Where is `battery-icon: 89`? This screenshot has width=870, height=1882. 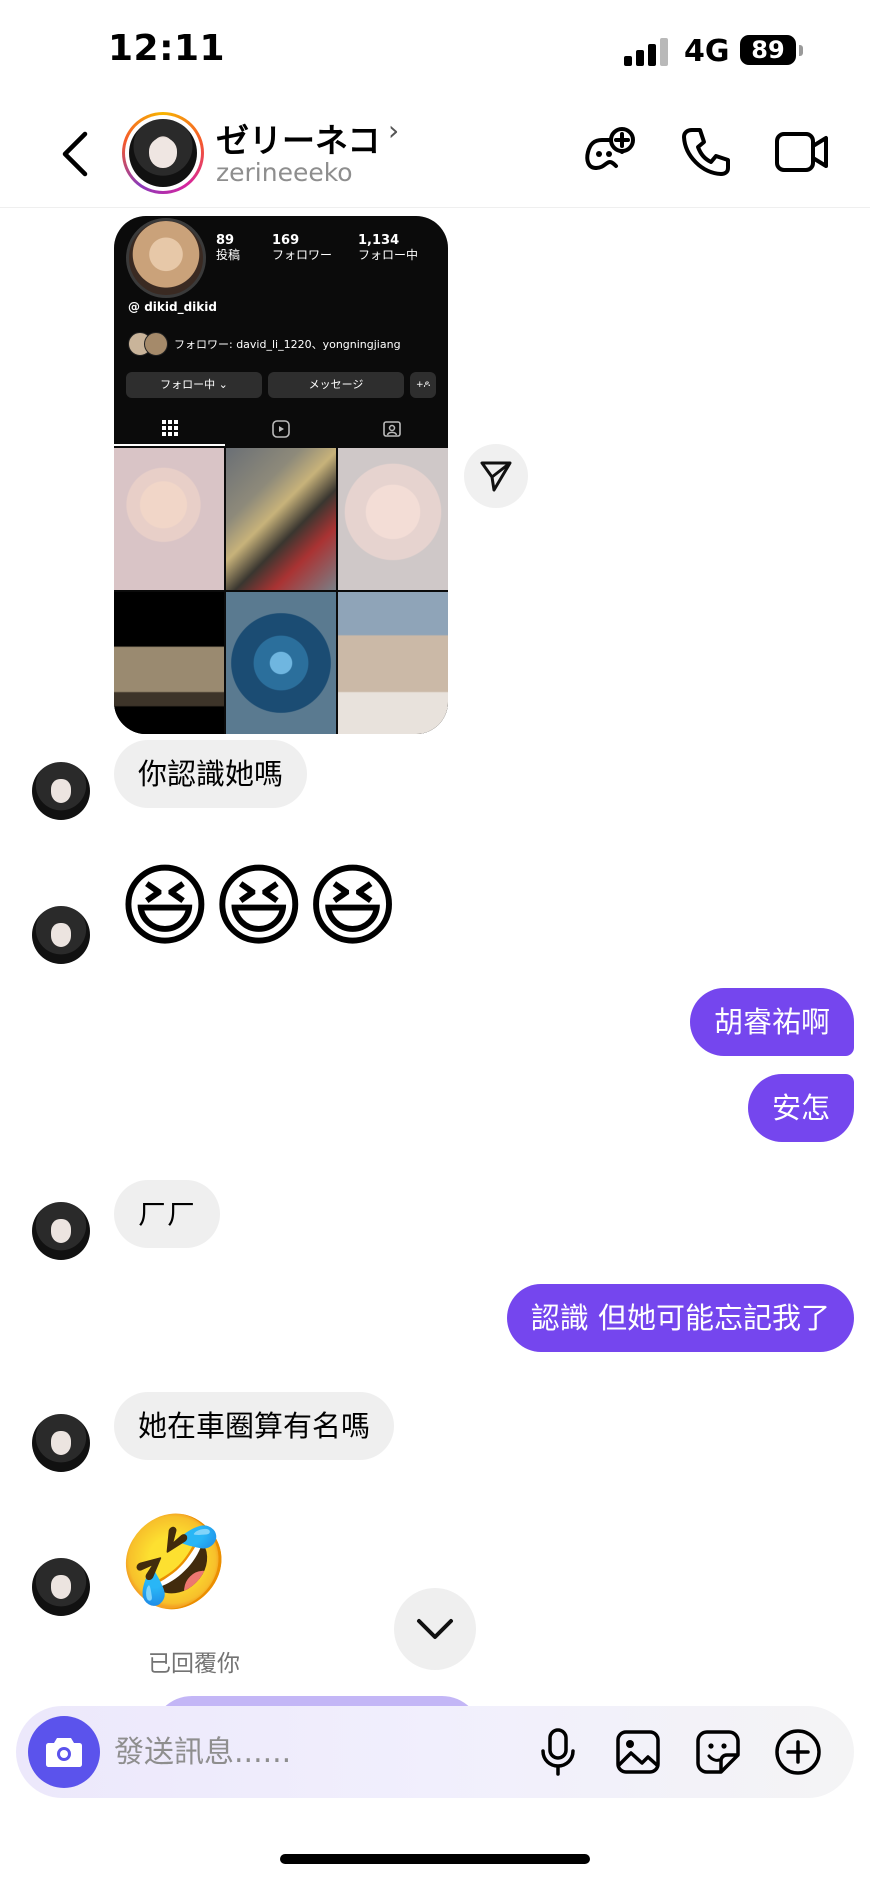
battery-icon: 89 is located at coordinates (768, 50).